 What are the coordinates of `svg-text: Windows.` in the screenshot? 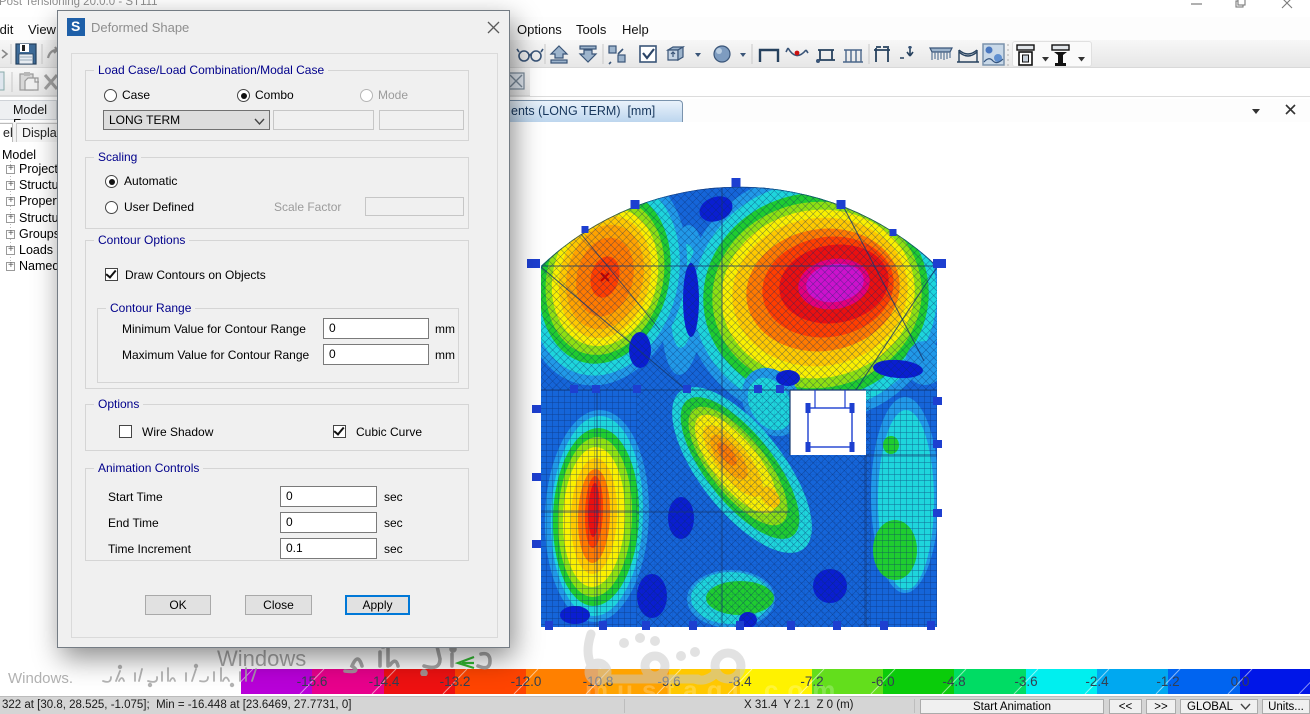 It's located at (40, 678).